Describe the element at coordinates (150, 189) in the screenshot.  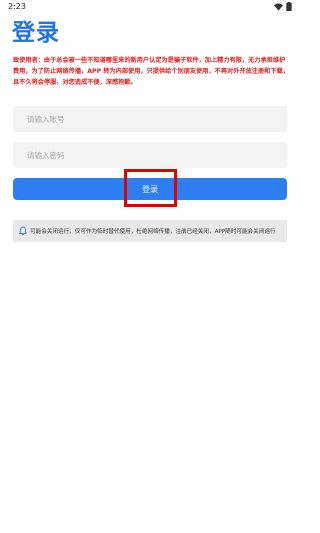
I see `login-button: 登录` at that location.